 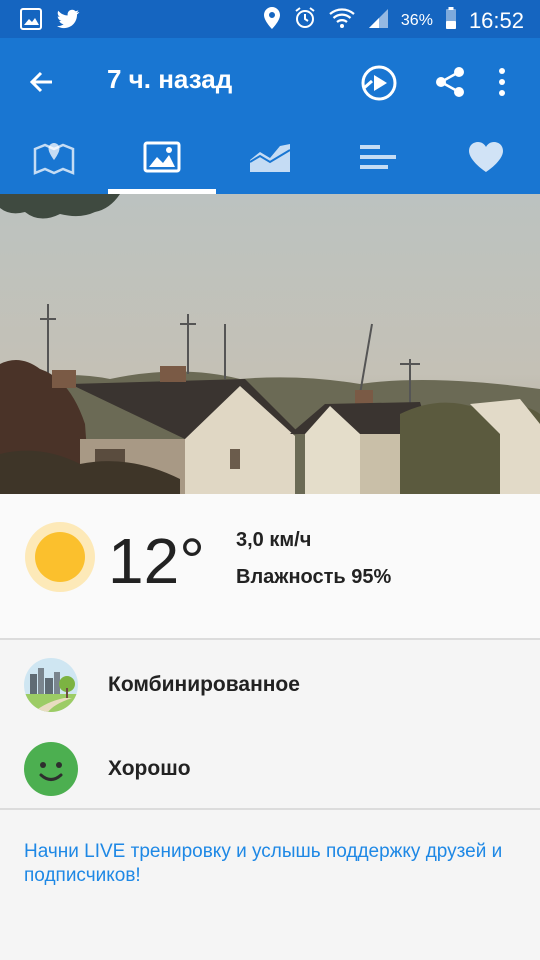 I want to click on chart-icon, so click(x=270, y=159).